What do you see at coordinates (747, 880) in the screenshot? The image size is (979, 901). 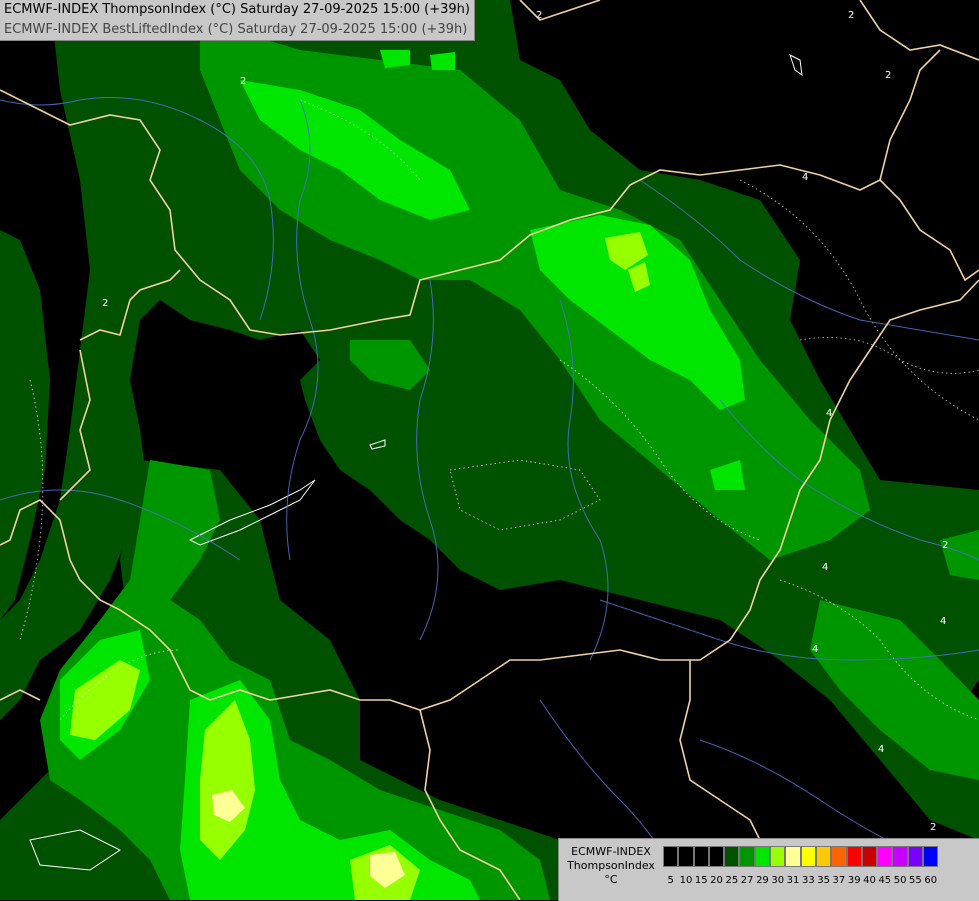 I see `legend-tick-label: 27` at bounding box center [747, 880].